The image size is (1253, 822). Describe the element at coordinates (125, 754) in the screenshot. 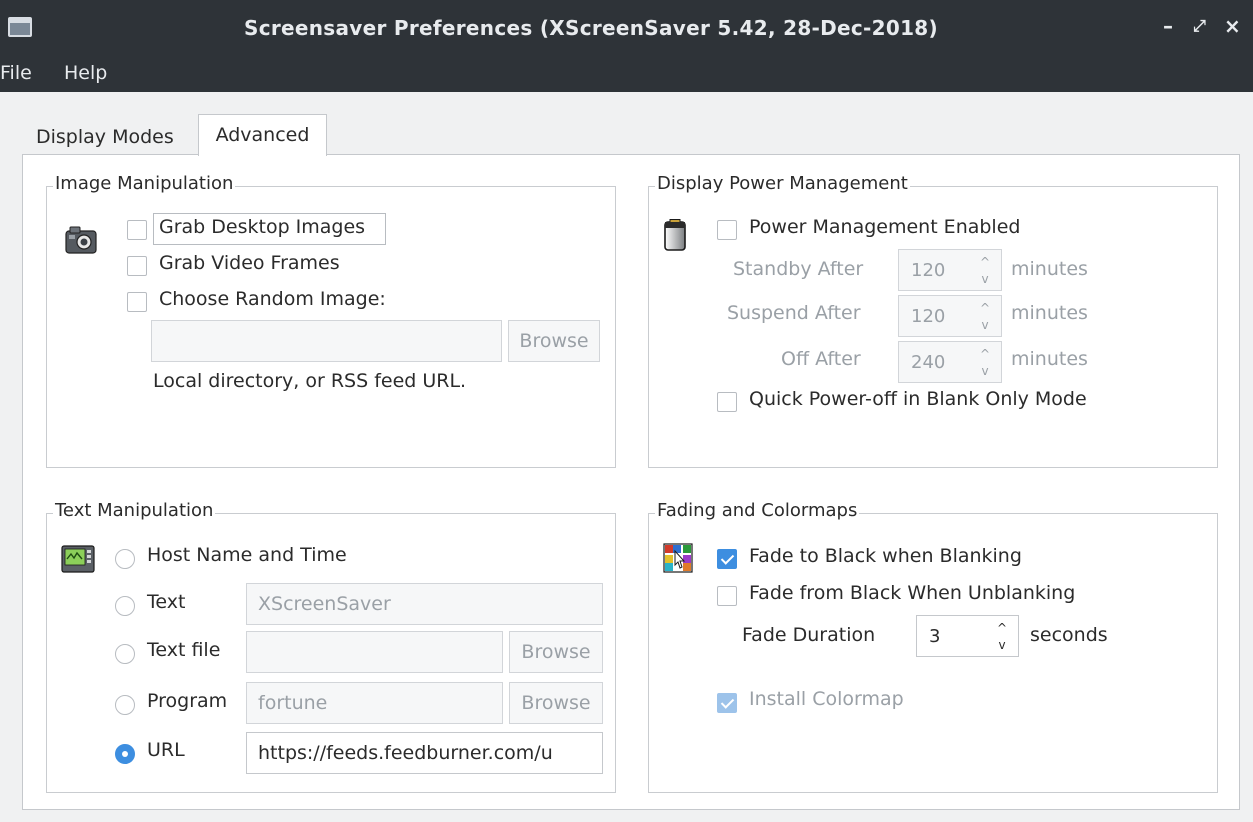

I see `radio-url` at that location.